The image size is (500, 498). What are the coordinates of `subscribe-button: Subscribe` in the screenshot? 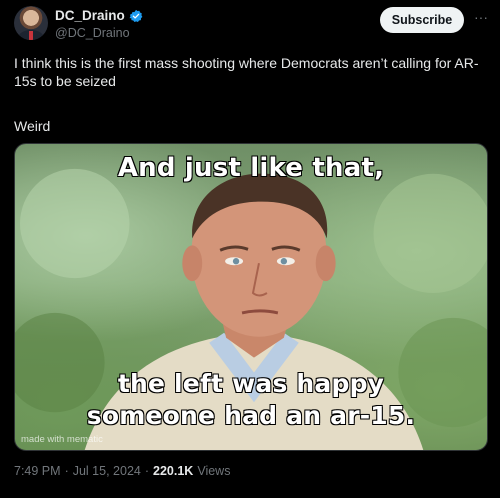 It's located at (422, 20).